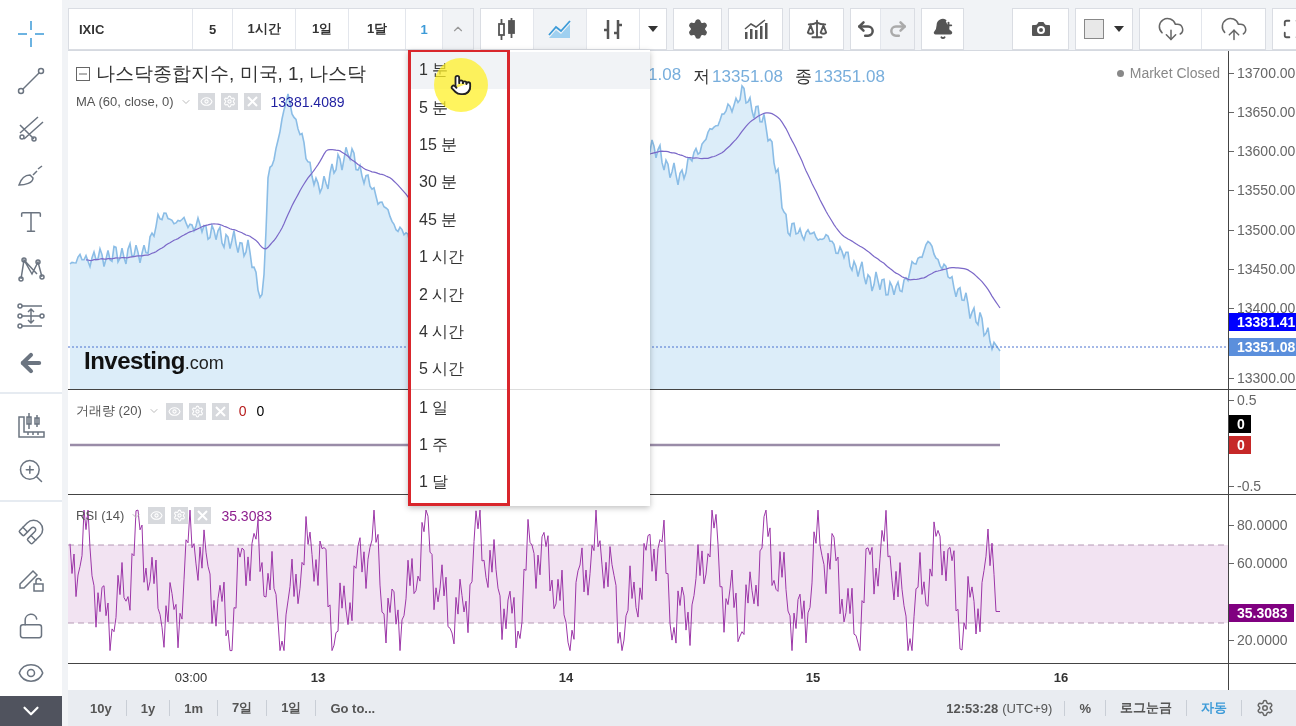 The height and width of the screenshot is (726, 1296). I want to click on price-tag: 35.3083, so click(1261, 613).